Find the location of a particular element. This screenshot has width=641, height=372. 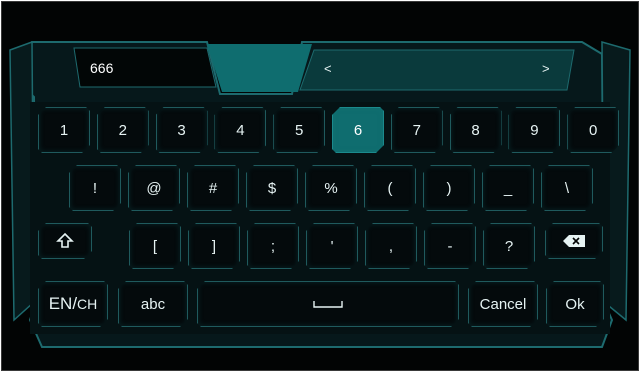

key-label: ' is located at coordinates (332, 246).